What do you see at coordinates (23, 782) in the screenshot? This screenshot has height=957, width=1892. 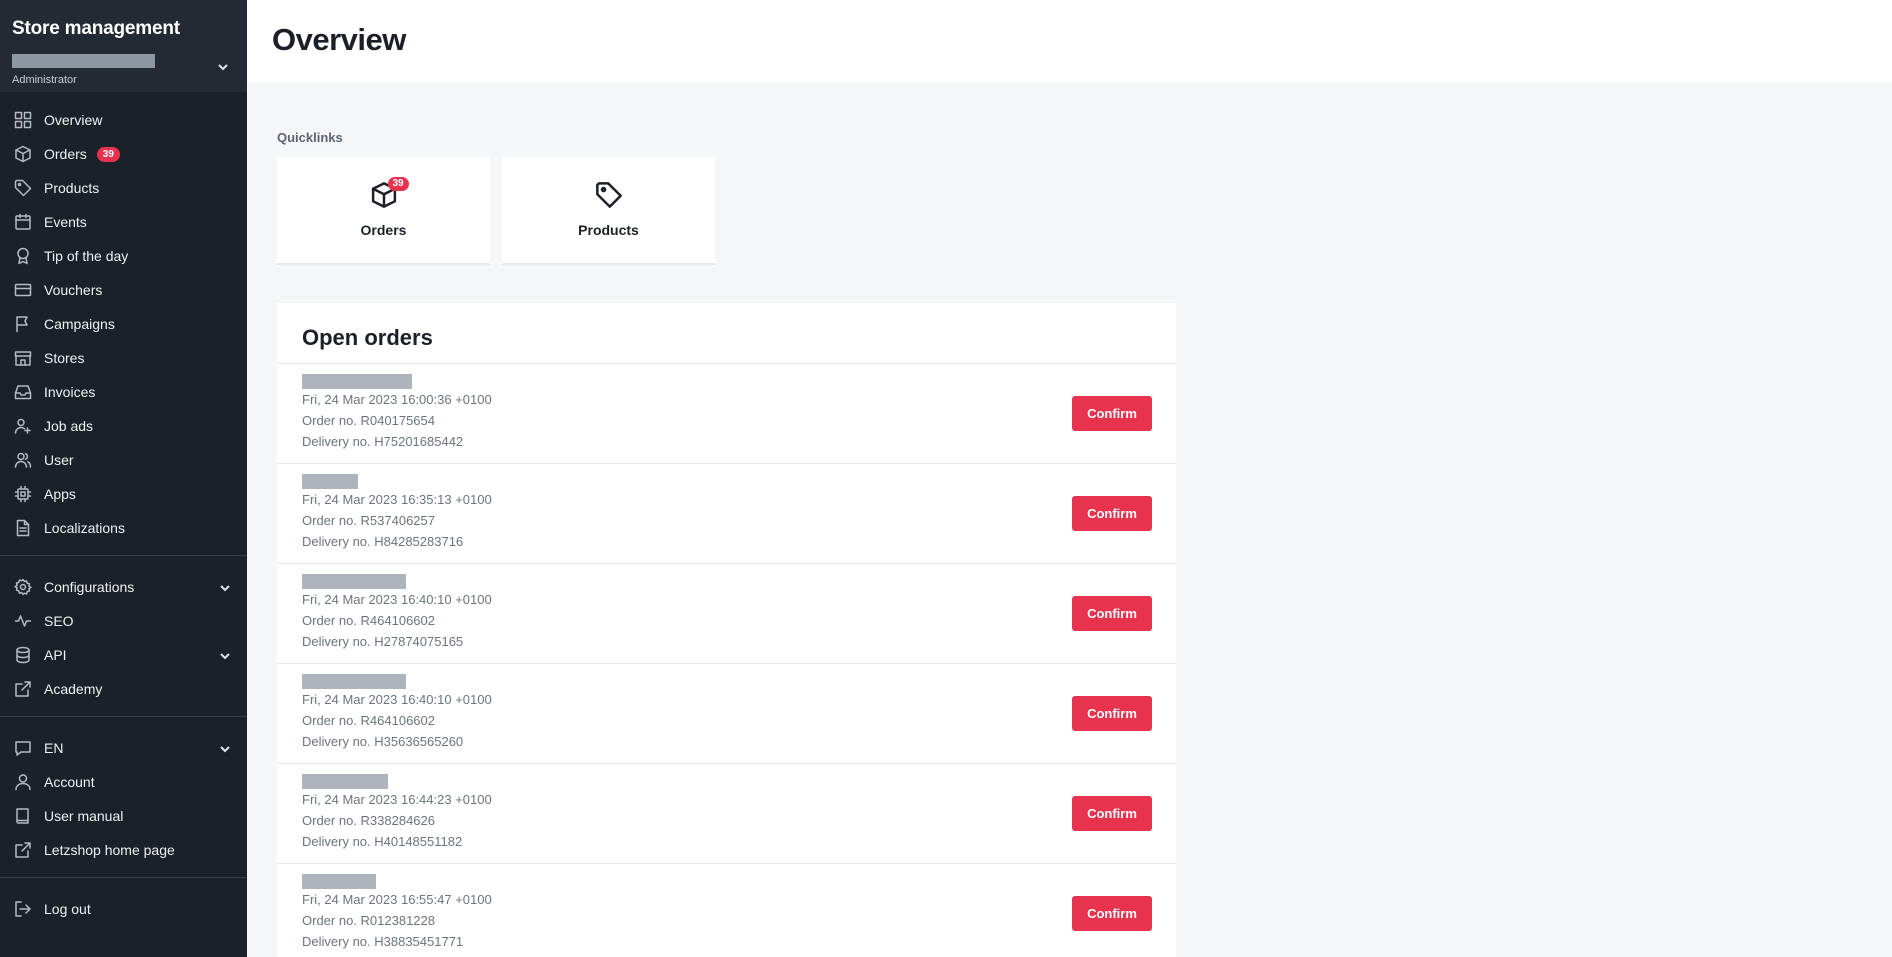 I see `user-icon` at bounding box center [23, 782].